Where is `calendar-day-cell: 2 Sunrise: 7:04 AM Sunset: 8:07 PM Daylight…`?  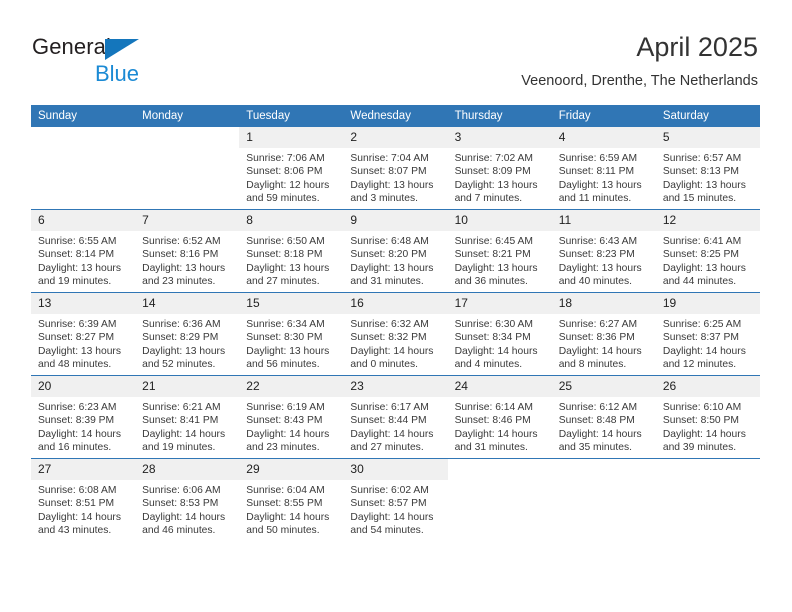 calendar-day-cell: 2 Sunrise: 7:04 AM Sunset: 8:07 PM Daylight… is located at coordinates (395, 168).